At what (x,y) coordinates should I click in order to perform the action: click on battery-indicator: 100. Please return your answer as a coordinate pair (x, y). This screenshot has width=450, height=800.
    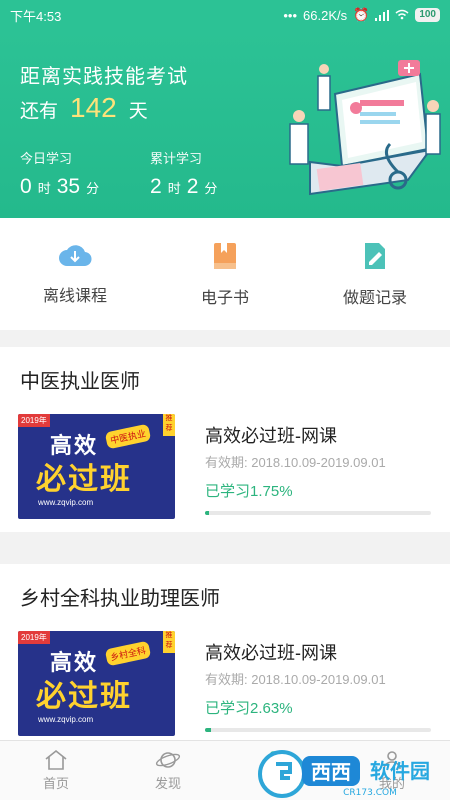
    Looking at the image, I should click on (427, 15).